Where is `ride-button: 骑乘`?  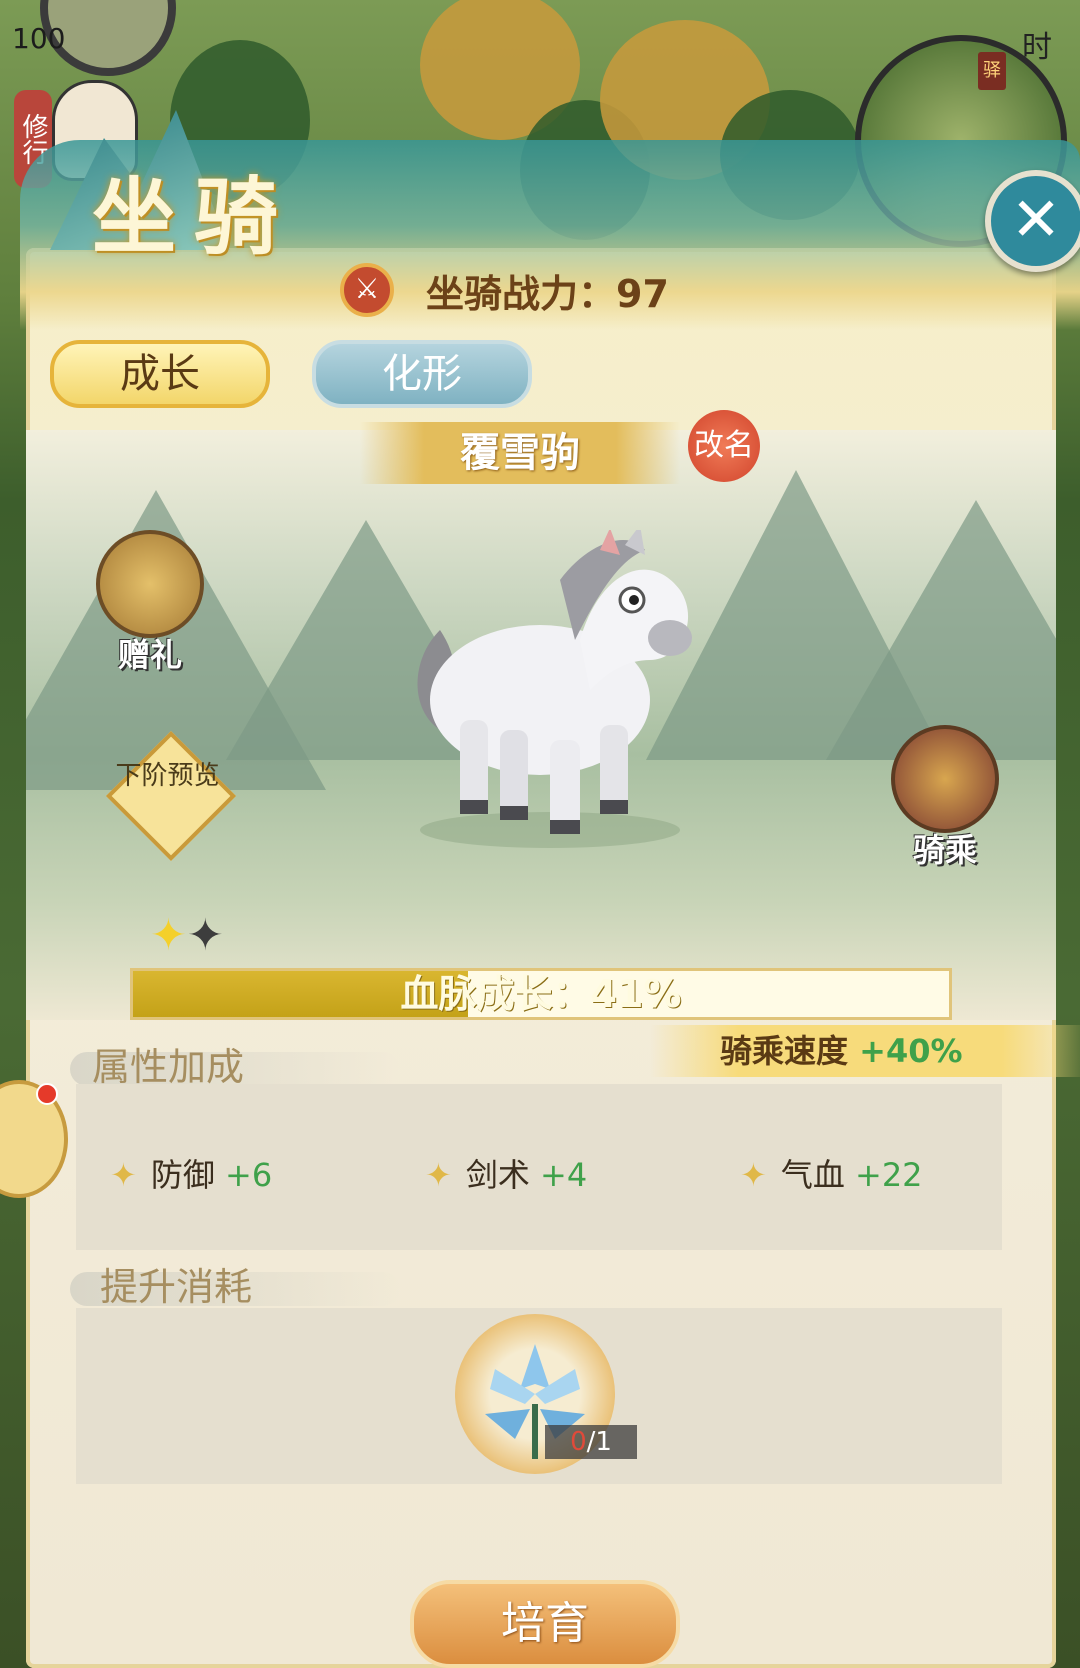 ride-button: 骑乘 is located at coordinates (945, 798).